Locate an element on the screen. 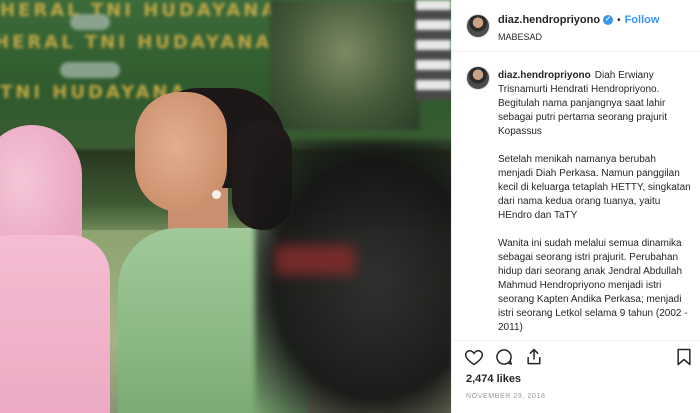 Image resolution: width=700 pixels, height=413 pixels. post-date: NOVEMBER 29, 2018 is located at coordinates (505, 396).